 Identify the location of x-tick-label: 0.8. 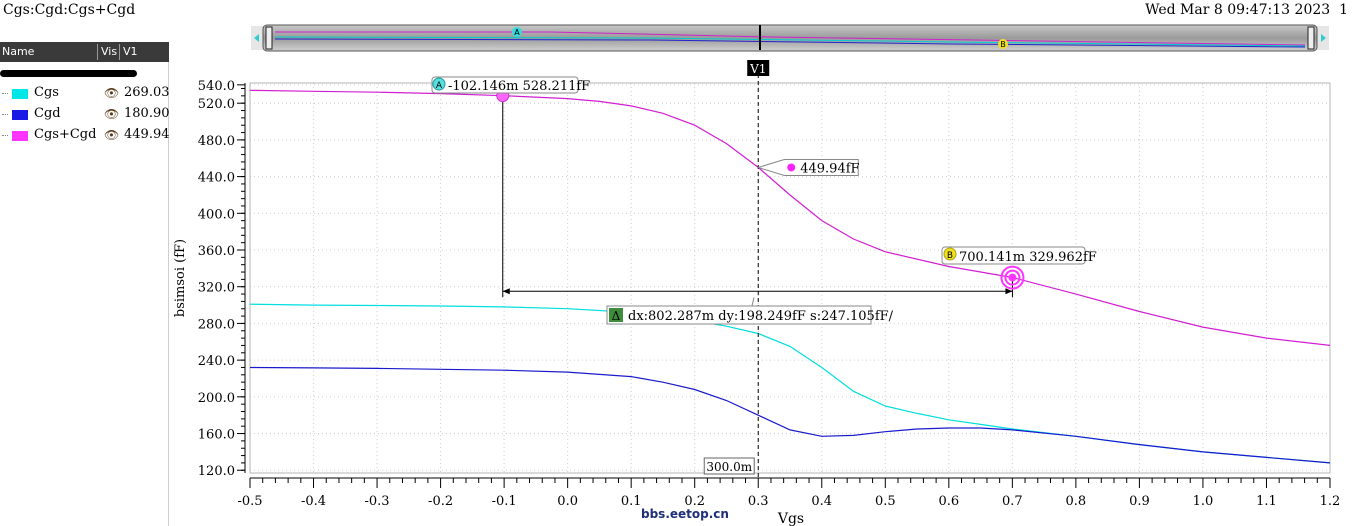
(1076, 501).